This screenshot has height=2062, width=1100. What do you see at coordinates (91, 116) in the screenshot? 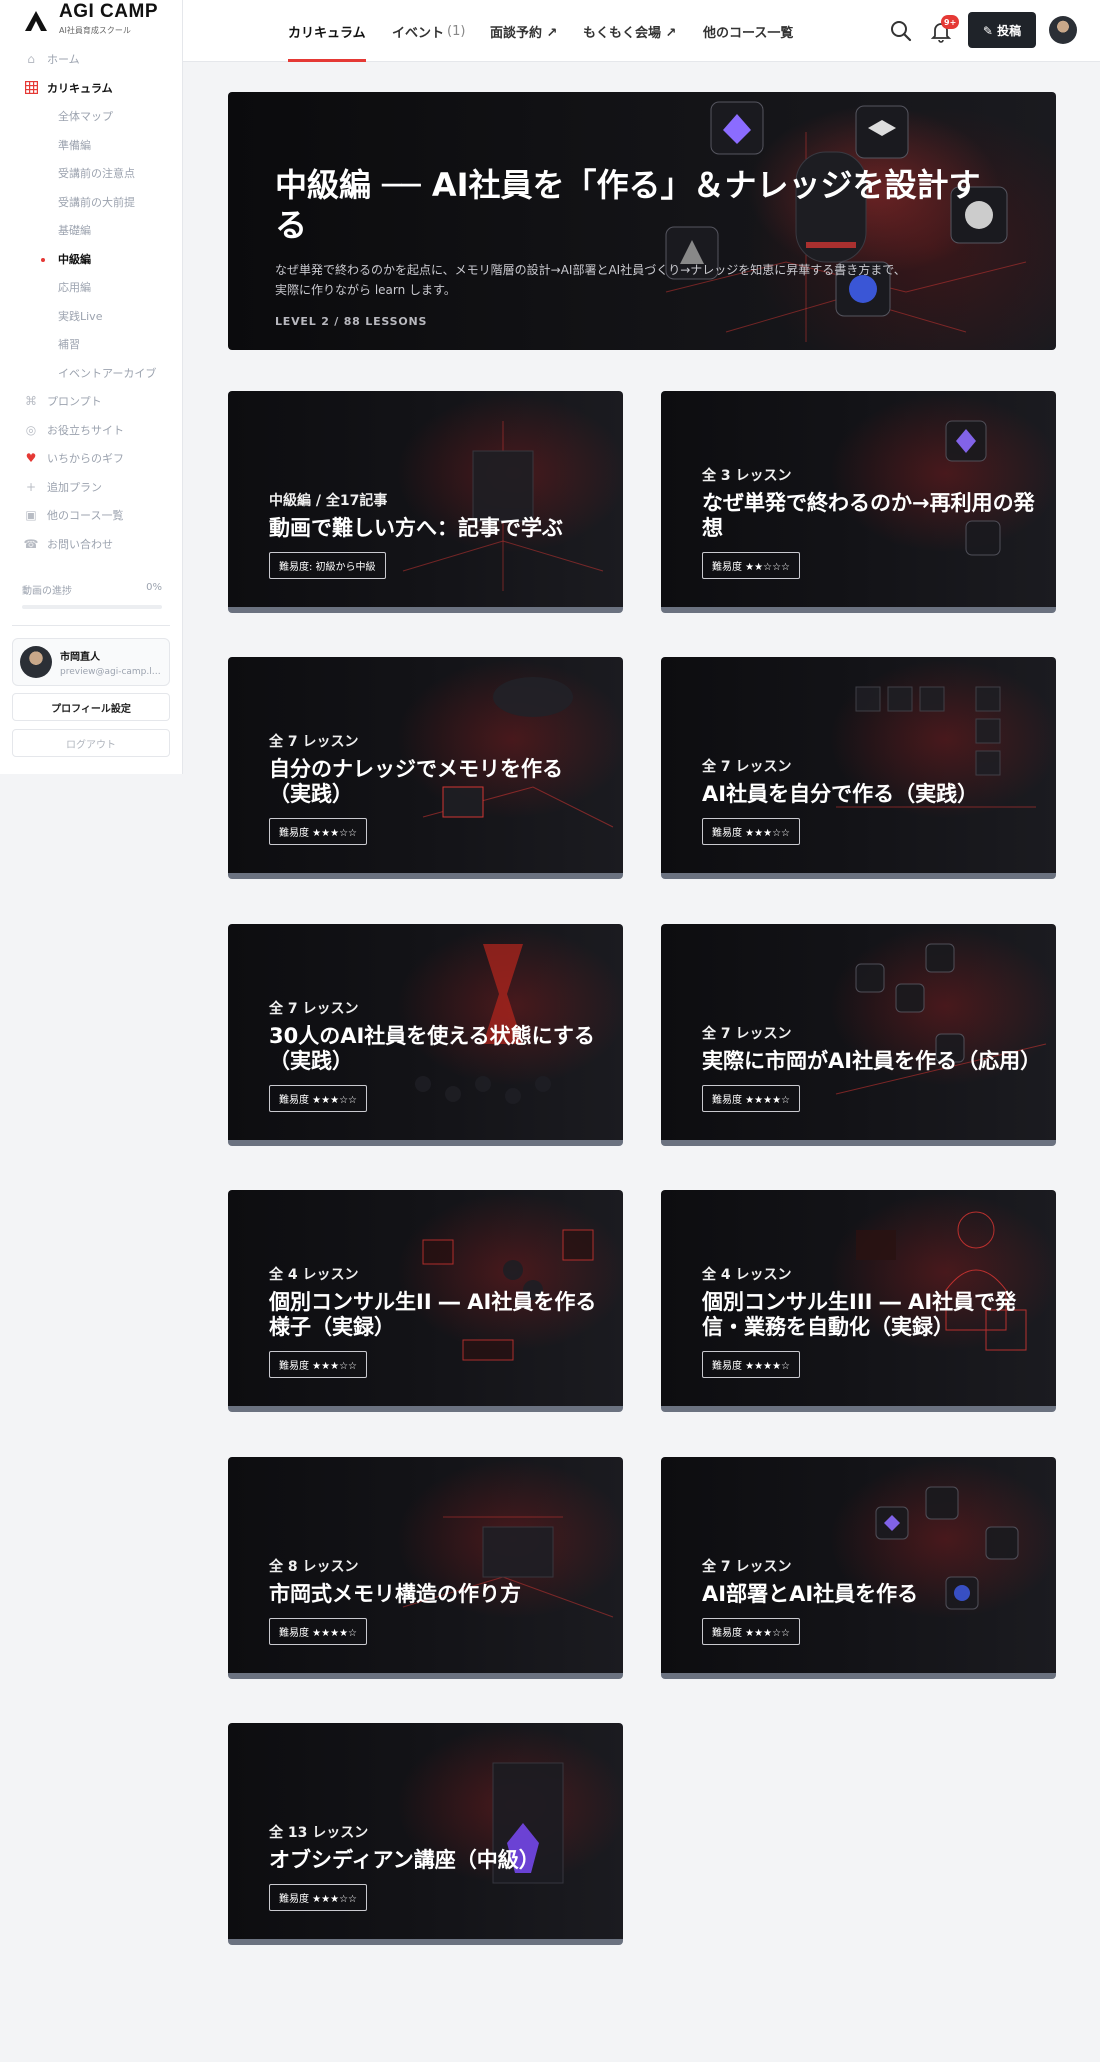
I see `sidebar-subitem-overview-map: 全体マップ` at bounding box center [91, 116].